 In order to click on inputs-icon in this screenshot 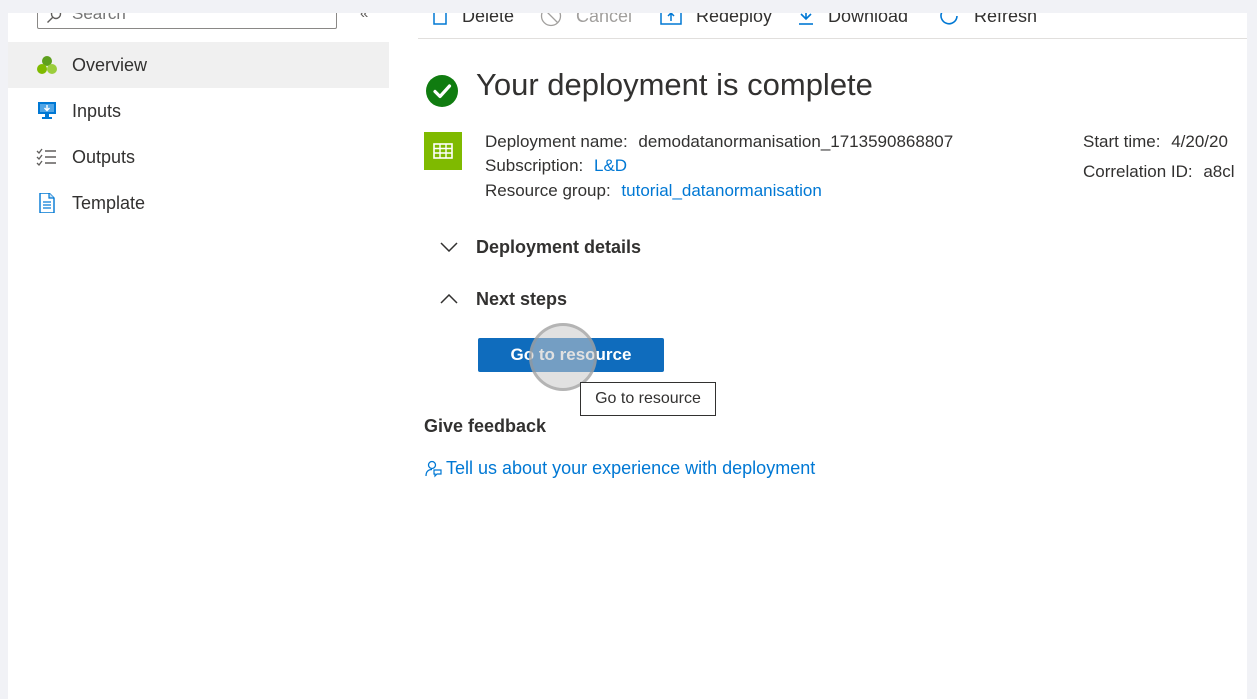, I will do `click(47, 111)`.